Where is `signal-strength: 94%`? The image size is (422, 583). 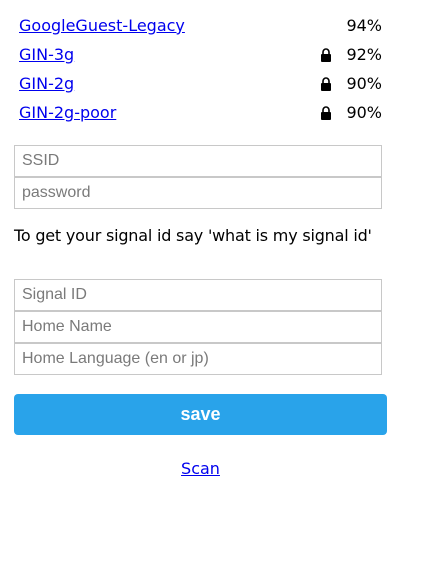
signal-strength: 94% is located at coordinates (364, 25).